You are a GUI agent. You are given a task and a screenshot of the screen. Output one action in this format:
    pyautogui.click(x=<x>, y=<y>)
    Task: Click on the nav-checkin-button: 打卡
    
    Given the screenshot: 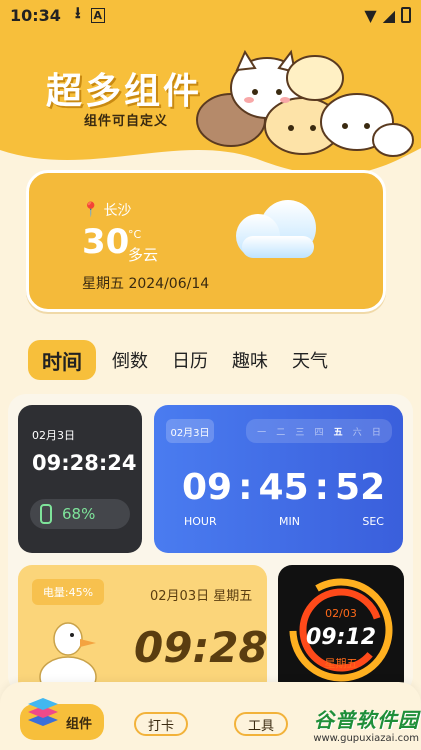 What is the action you would take?
    pyautogui.click(x=161, y=724)
    